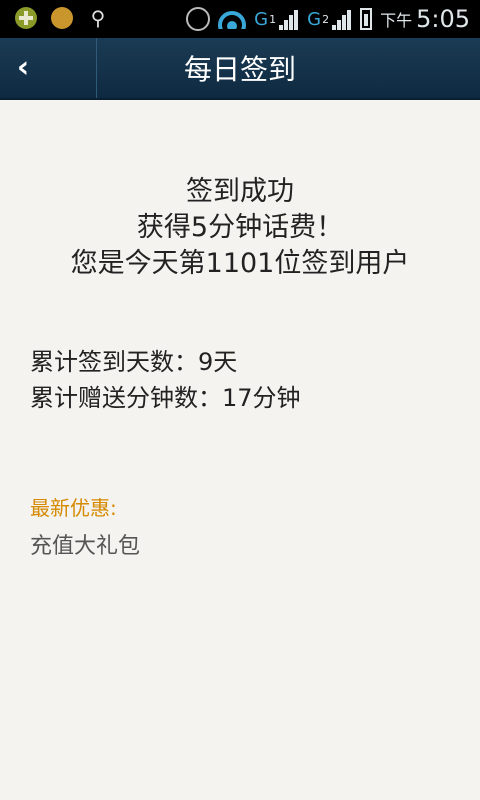  What do you see at coordinates (366, 19) in the screenshot?
I see `battery-icon` at bounding box center [366, 19].